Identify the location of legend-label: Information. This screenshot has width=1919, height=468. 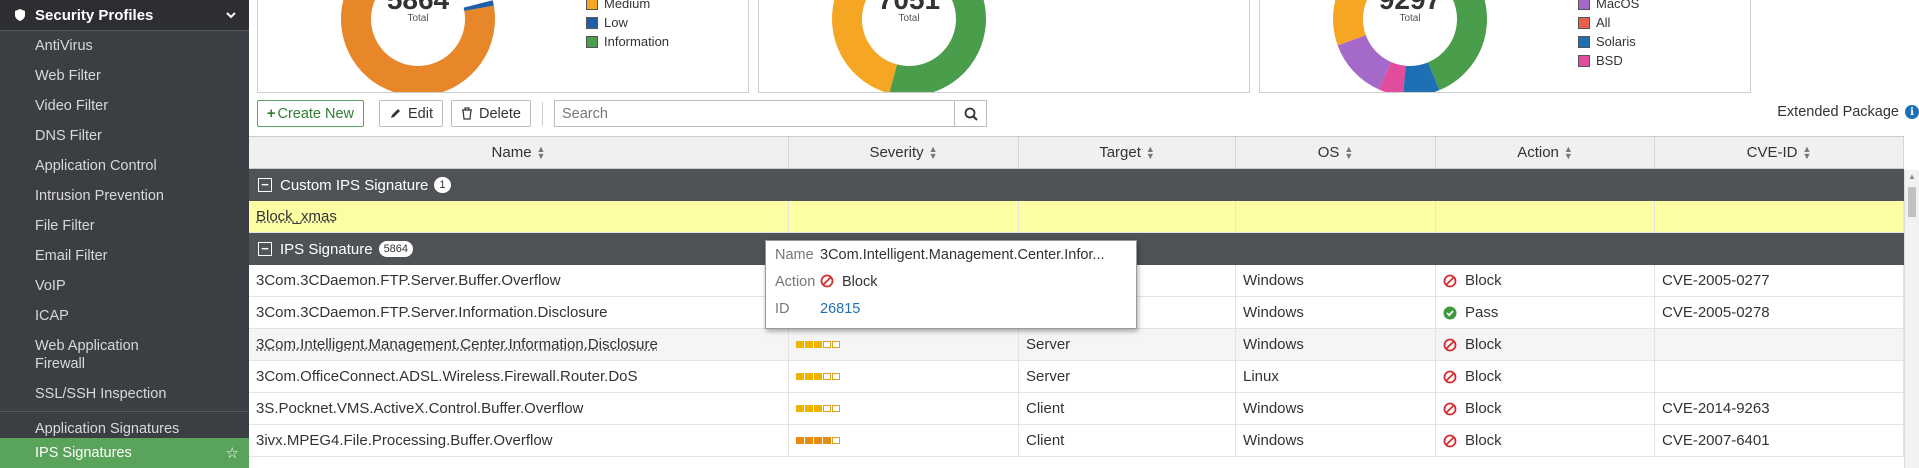
(637, 41).